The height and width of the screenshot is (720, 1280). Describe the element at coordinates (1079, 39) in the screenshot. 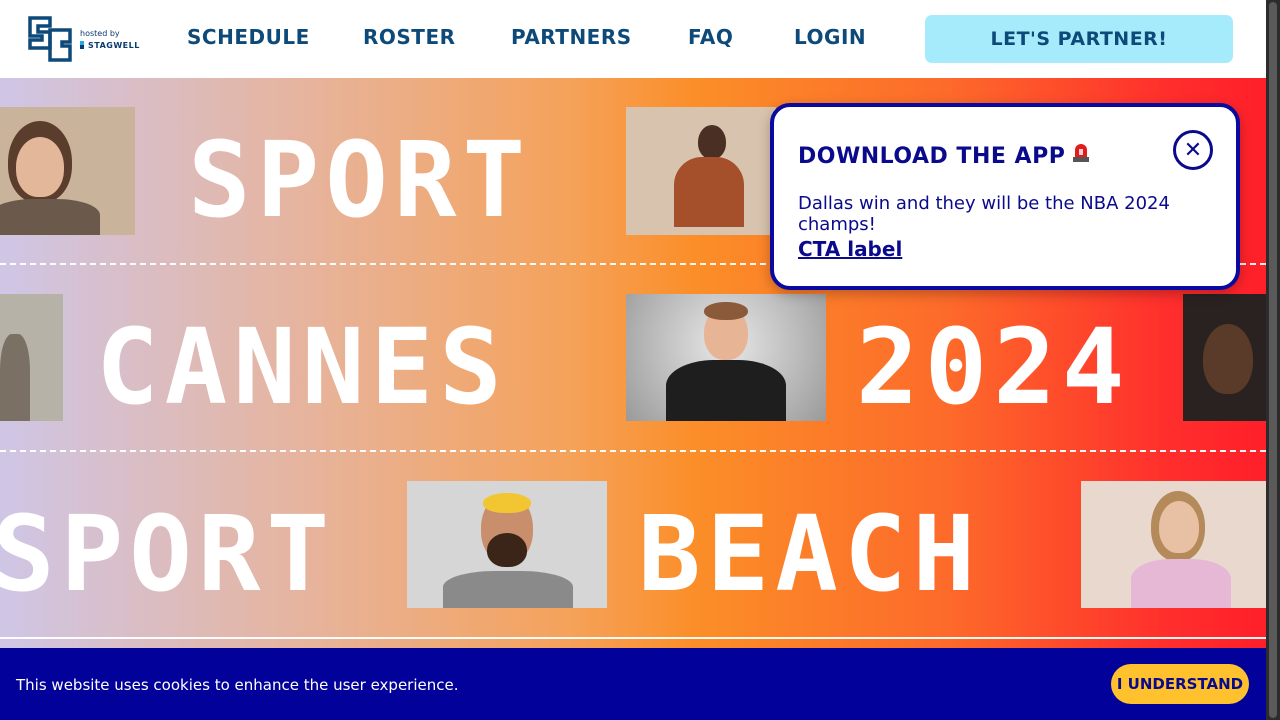

I see `lets-partner-button: LET'S PARTNER!` at that location.